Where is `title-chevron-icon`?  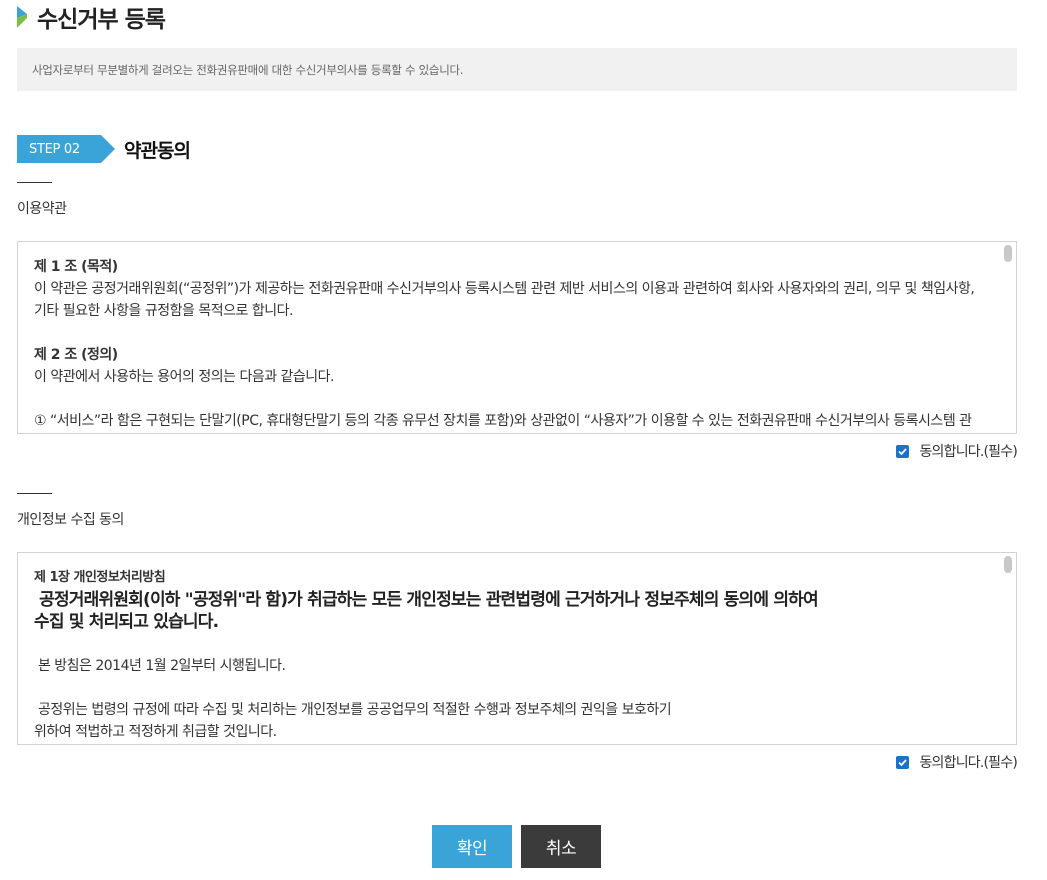 title-chevron-icon is located at coordinates (23, 17).